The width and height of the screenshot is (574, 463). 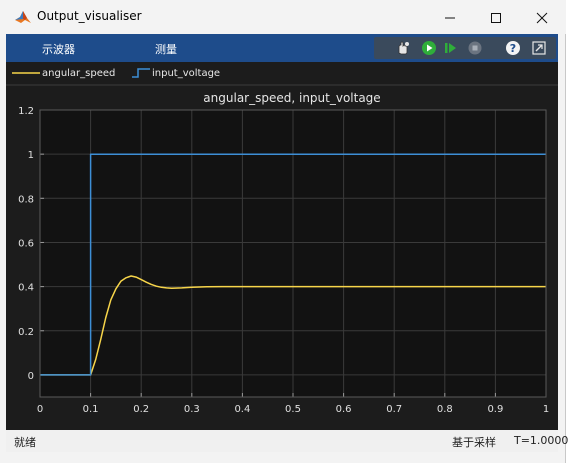 I want to click on stop-button, so click(x=475, y=48).